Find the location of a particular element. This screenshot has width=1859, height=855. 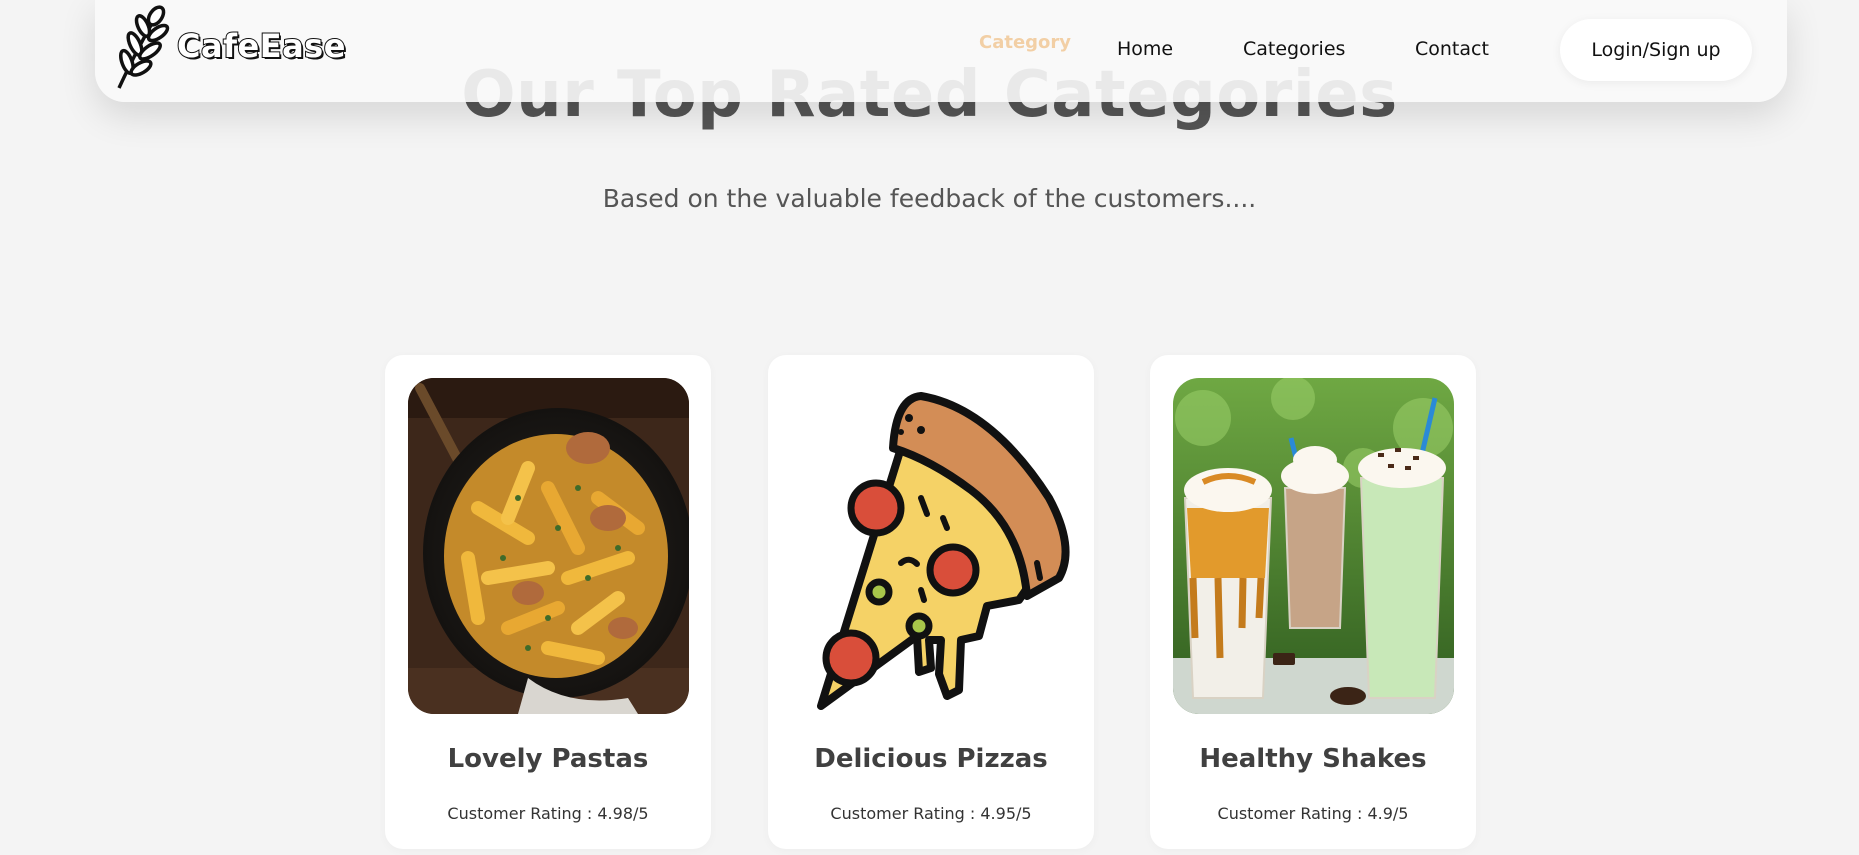

nav-link-categories: Categories is located at coordinates (1294, 49).